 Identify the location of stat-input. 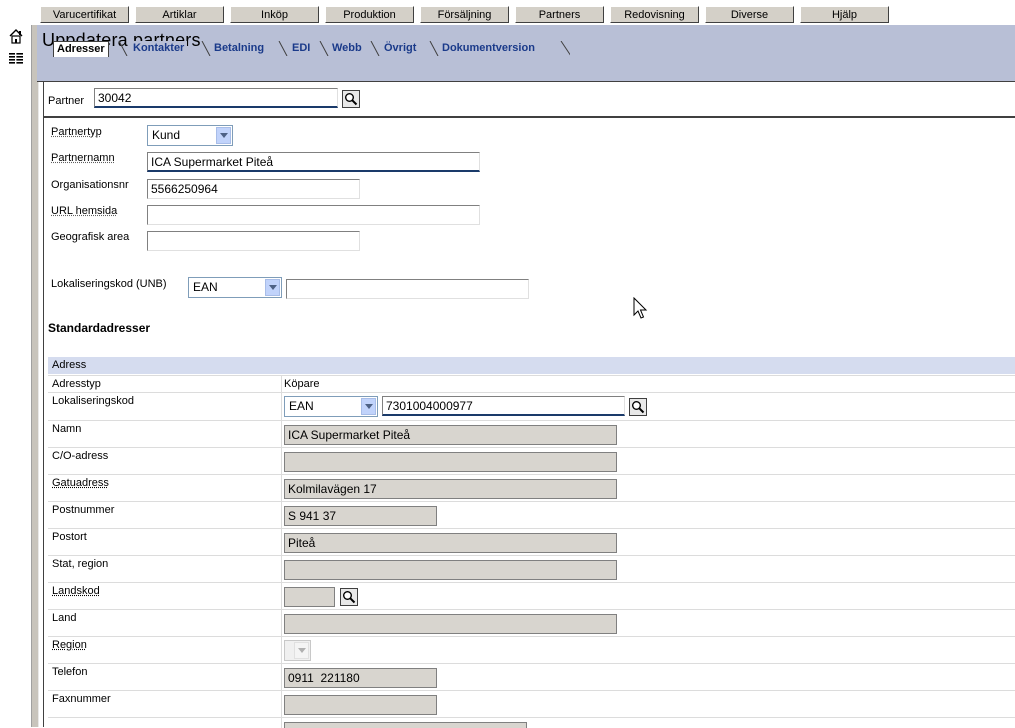
(450, 570).